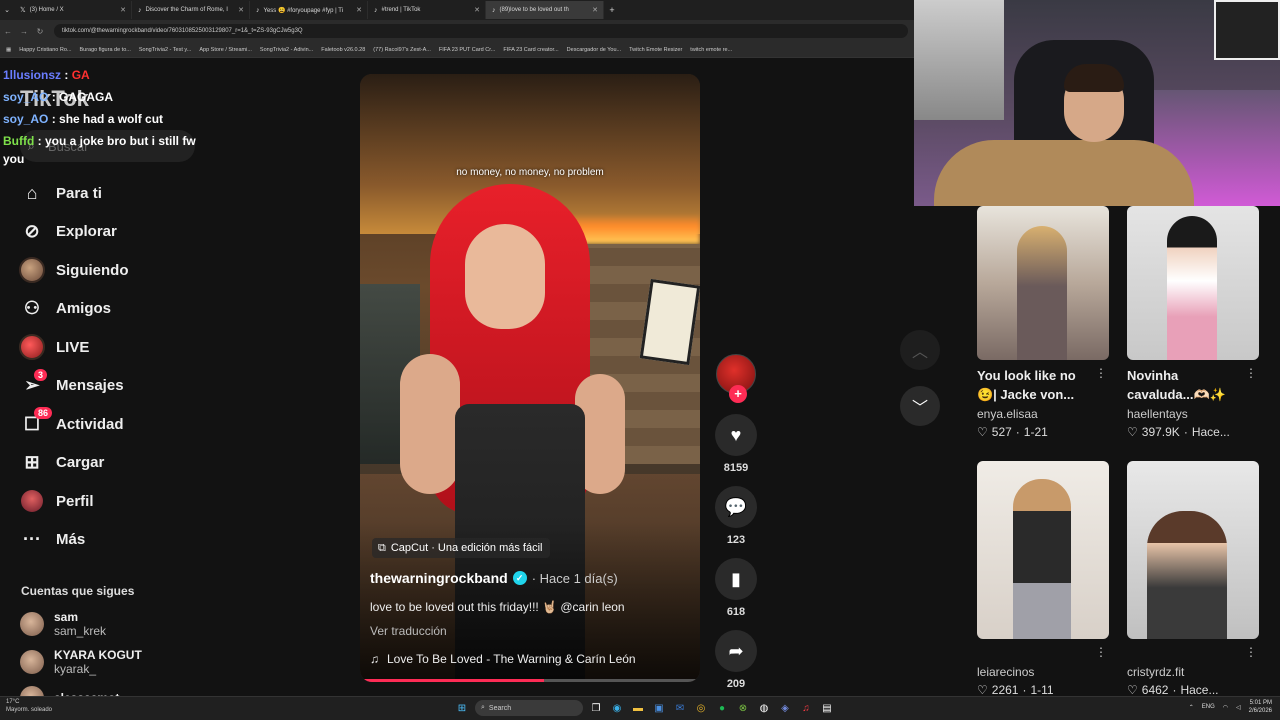 The height and width of the screenshot is (720, 1280). I want to click on bookmark-item: Faletoob v26.0.28, so click(343, 50).